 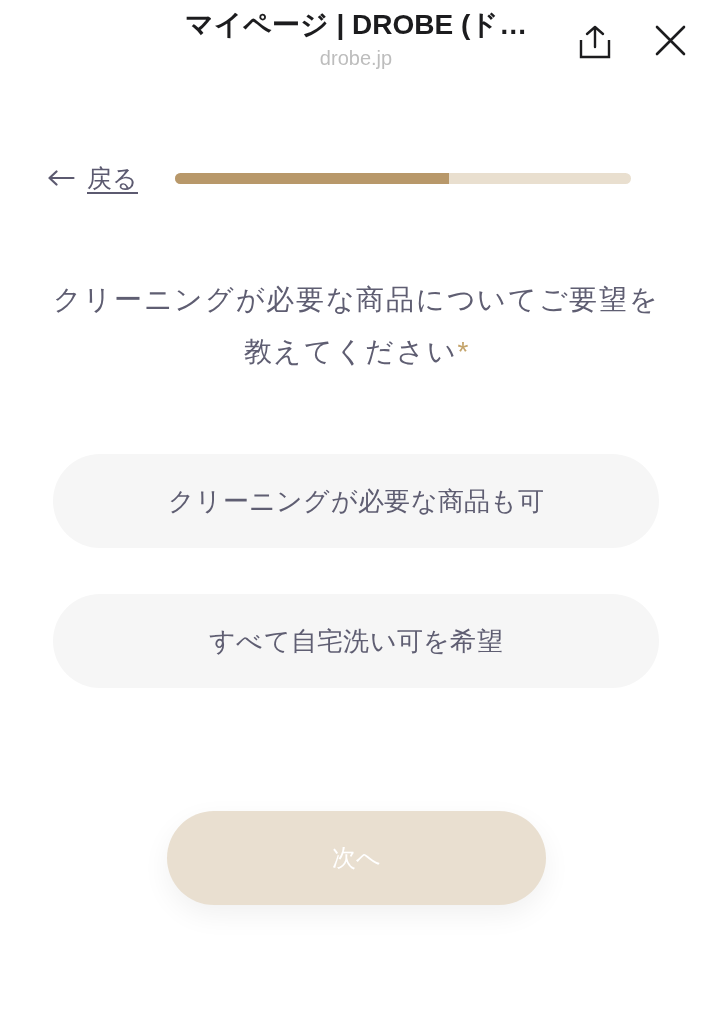 I want to click on answer-option: クリーニングが必要な商品も可, so click(x=356, y=501).